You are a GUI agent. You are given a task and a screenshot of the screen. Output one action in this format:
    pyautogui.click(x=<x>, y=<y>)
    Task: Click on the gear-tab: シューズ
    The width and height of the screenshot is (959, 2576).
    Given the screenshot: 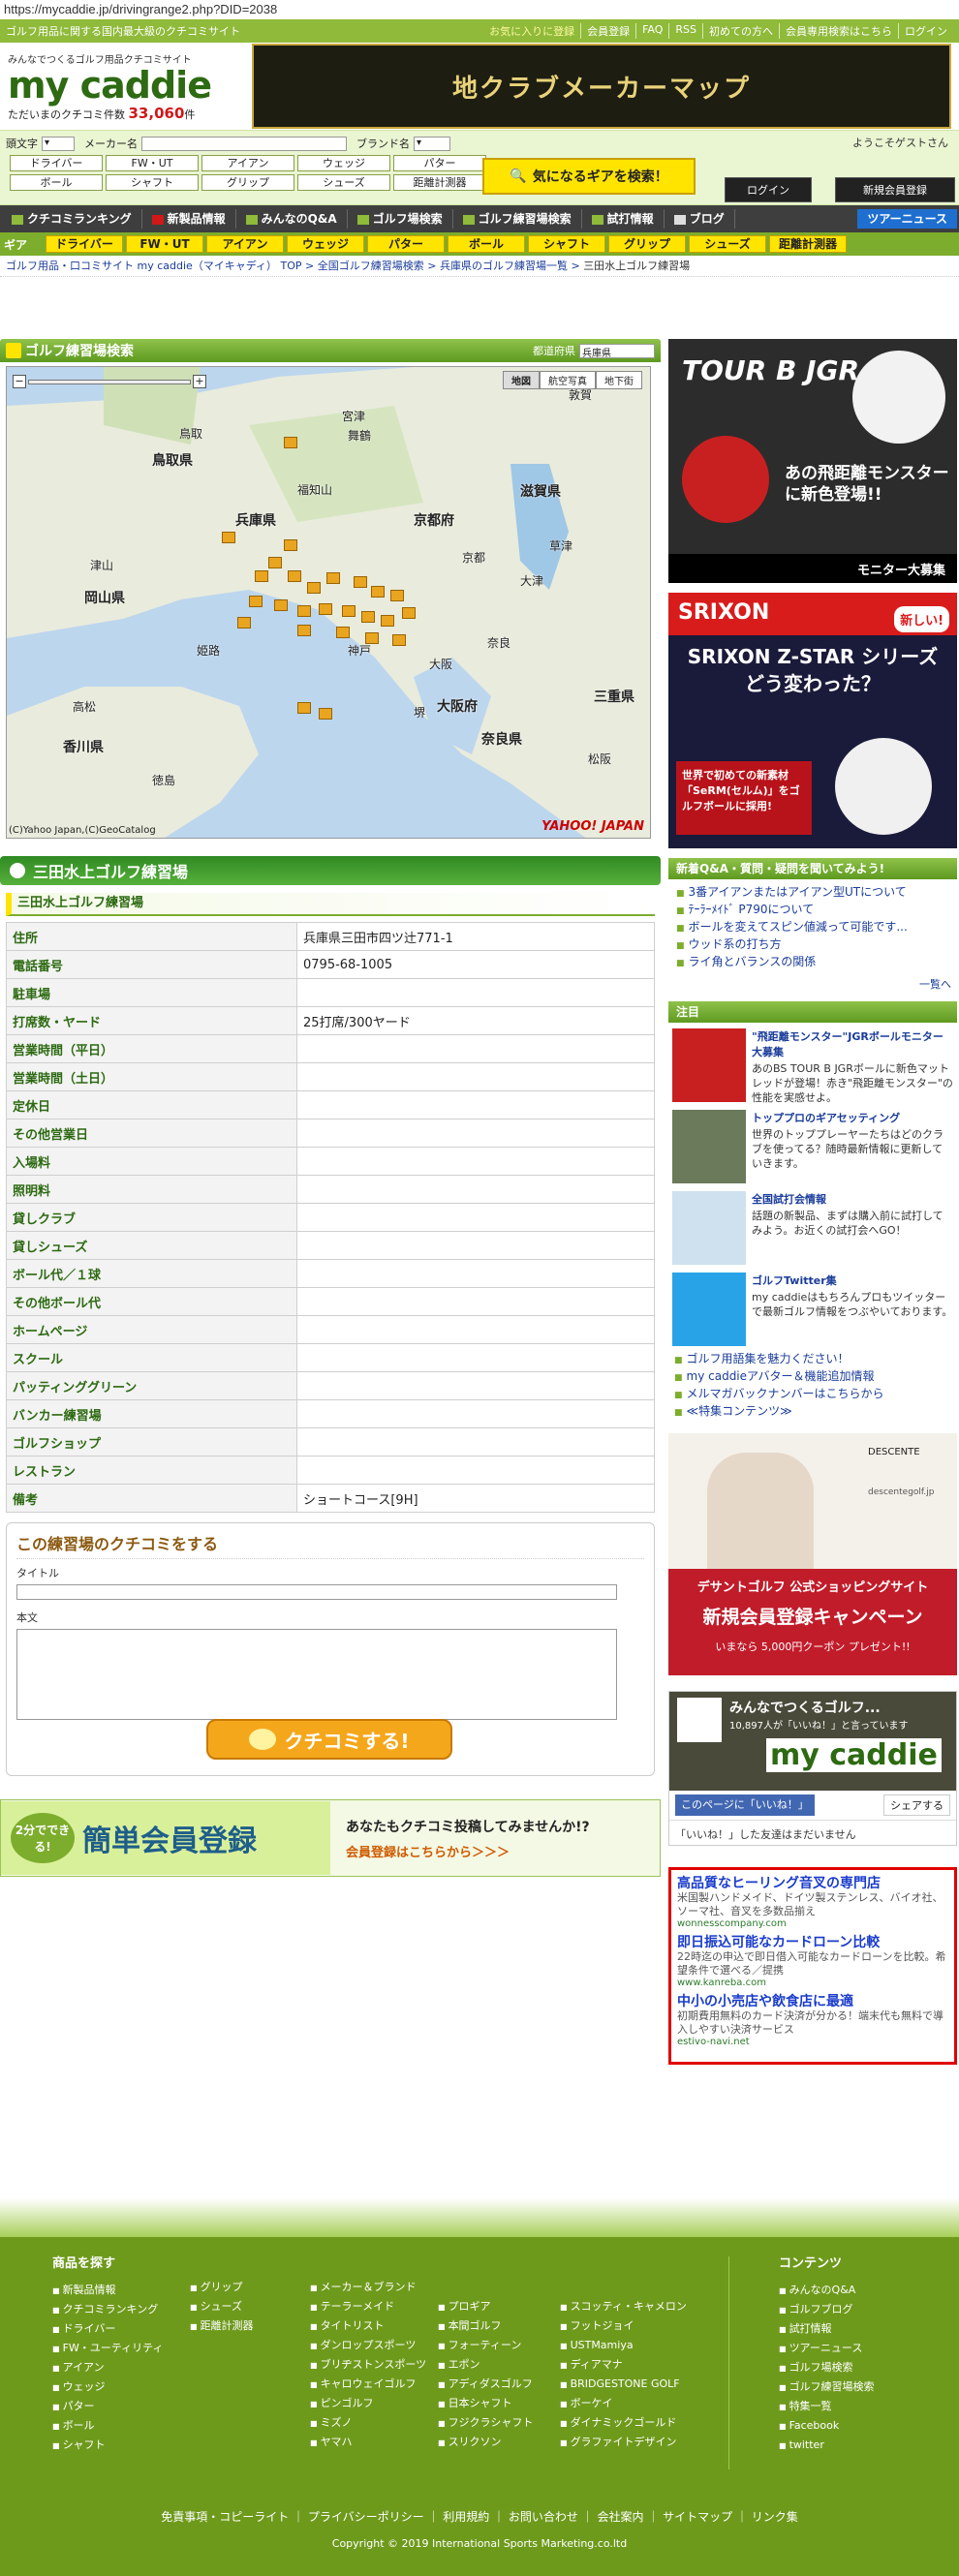 What is the action you would take?
    pyautogui.click(x=728, y=244)
    